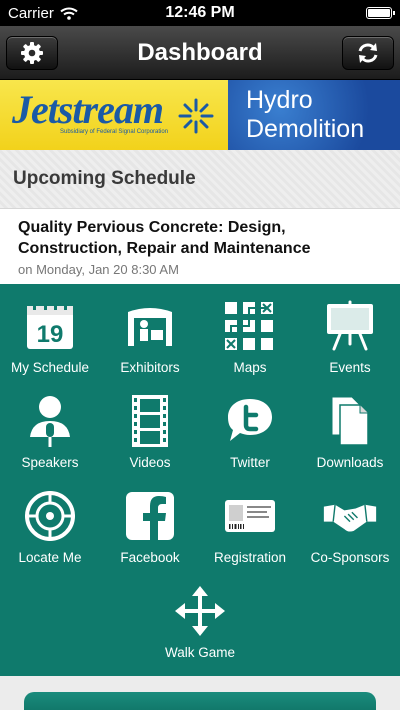 Image resolution: width=400 pixels, height=710 pixels. I want to click on twitter-icon, so click(250, 420).